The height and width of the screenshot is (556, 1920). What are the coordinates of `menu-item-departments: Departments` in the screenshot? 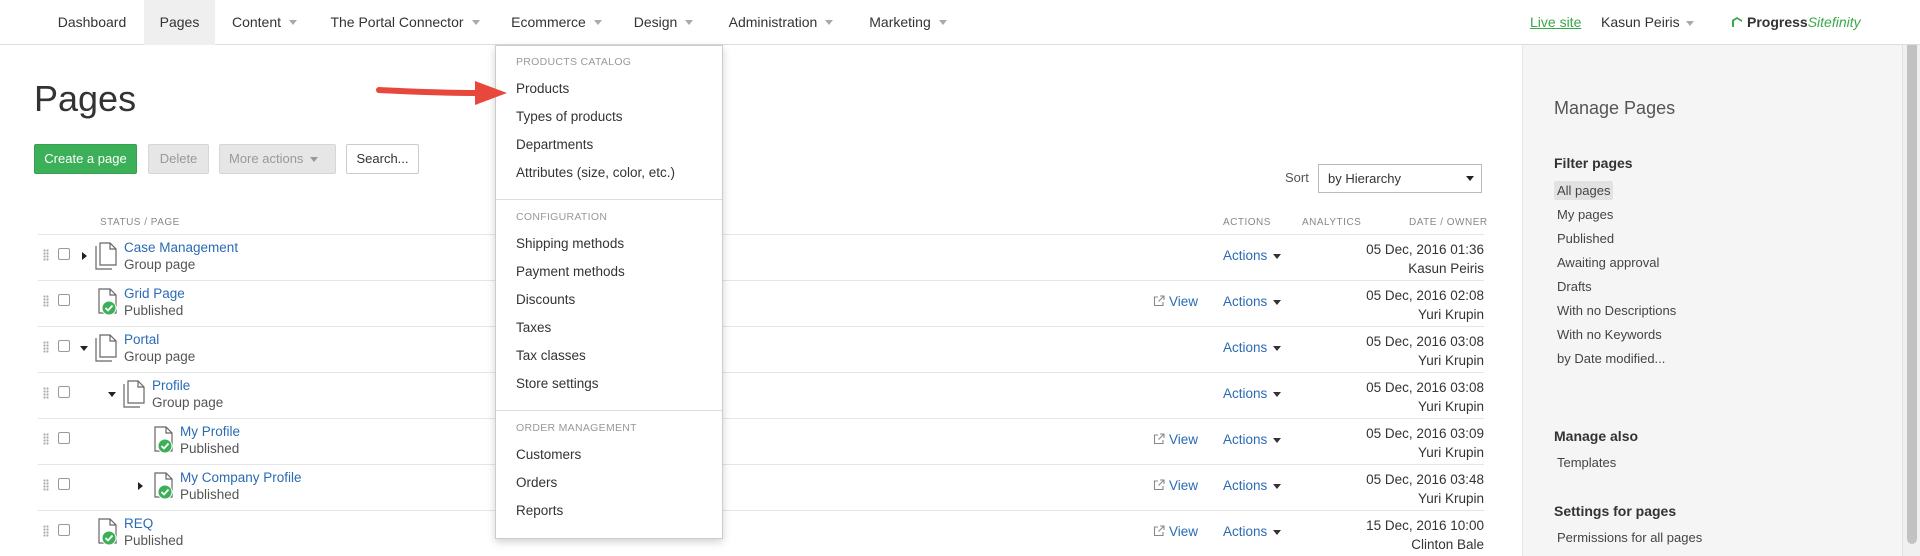 It's located at (554, 144).